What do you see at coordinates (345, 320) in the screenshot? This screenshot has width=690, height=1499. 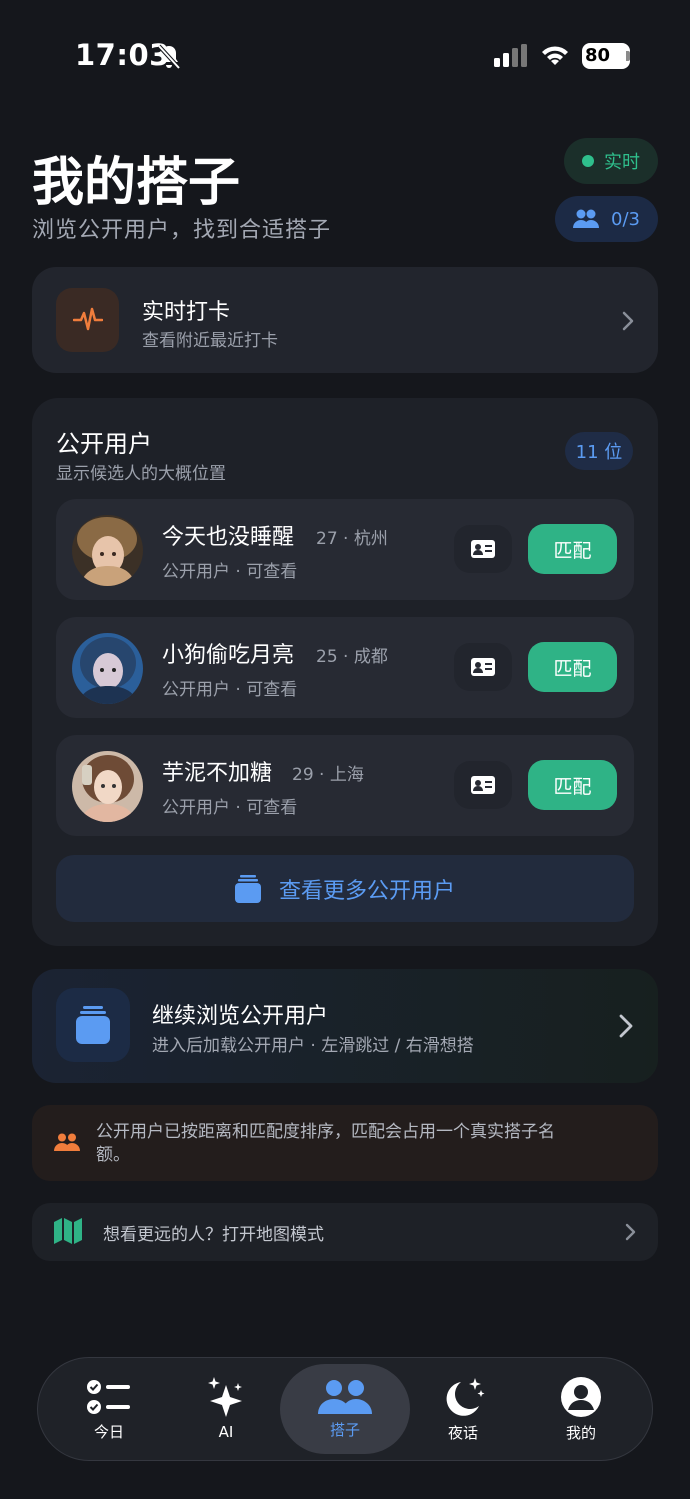 I see `checkin-card` at bounding box center [345, 320].